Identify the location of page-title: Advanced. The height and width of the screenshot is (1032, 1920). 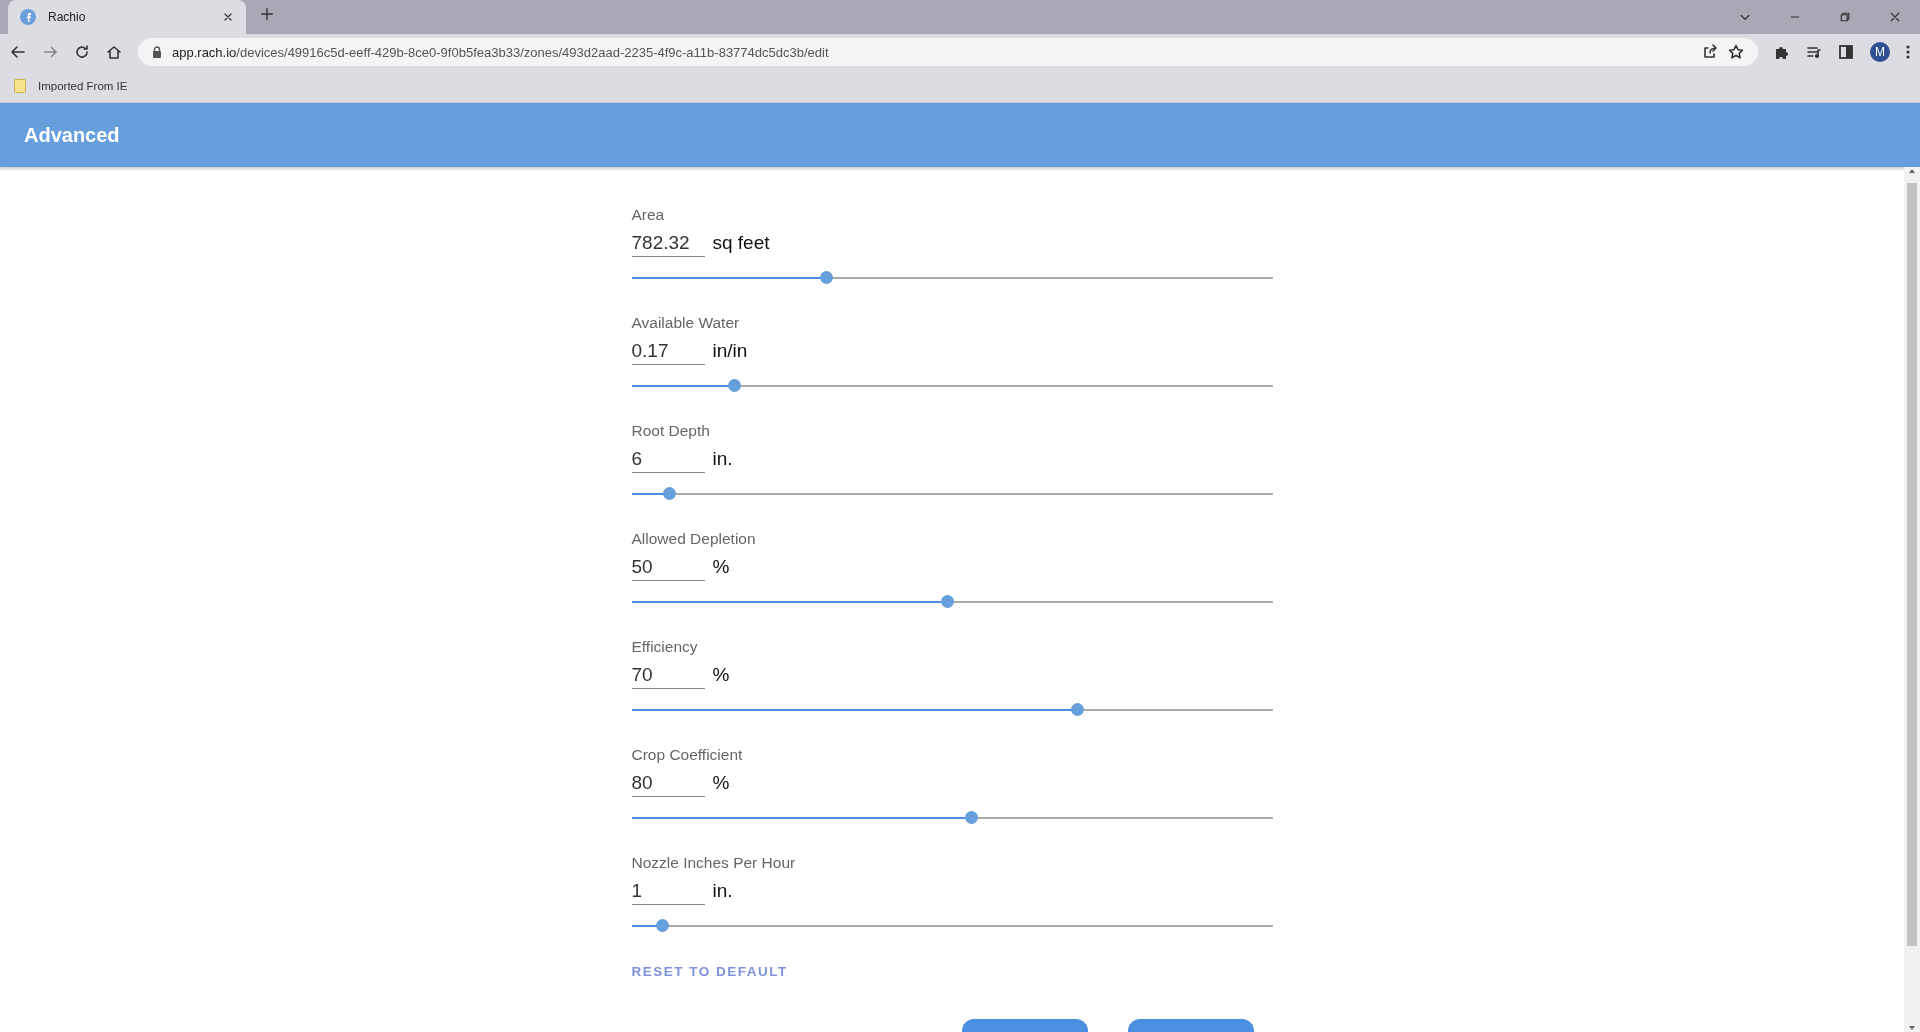
(72, 135).